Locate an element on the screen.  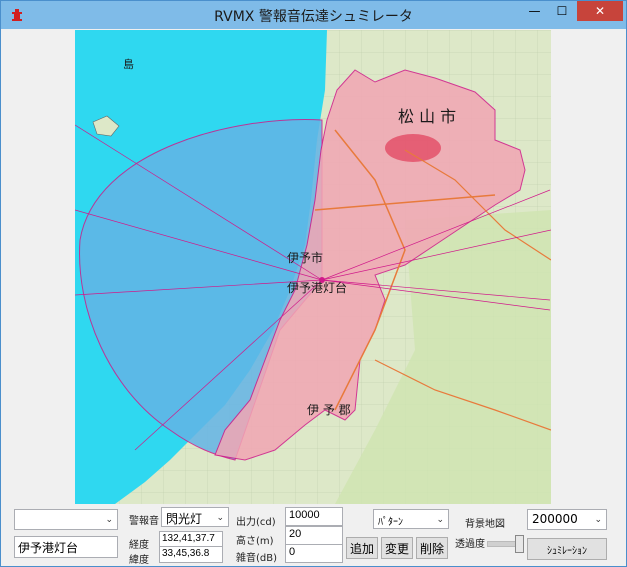
pattern-select: ﾊﾟﾀｰﾝ ⌄ is located at coordinates (411, 519).